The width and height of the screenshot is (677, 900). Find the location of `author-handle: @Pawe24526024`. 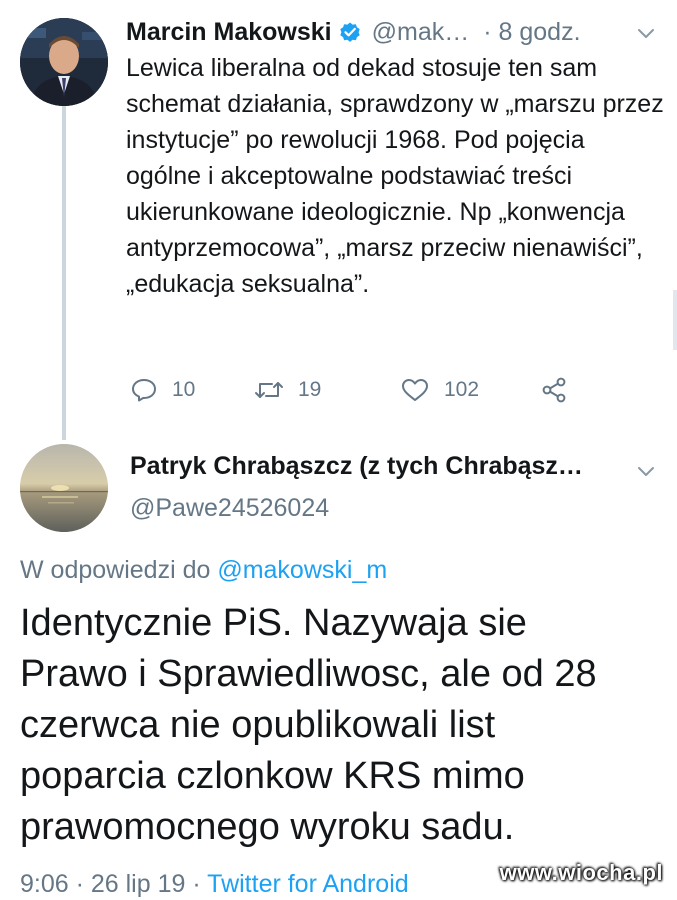

author-handle: @Pawe24526024 is located at coordinates (229, 508).